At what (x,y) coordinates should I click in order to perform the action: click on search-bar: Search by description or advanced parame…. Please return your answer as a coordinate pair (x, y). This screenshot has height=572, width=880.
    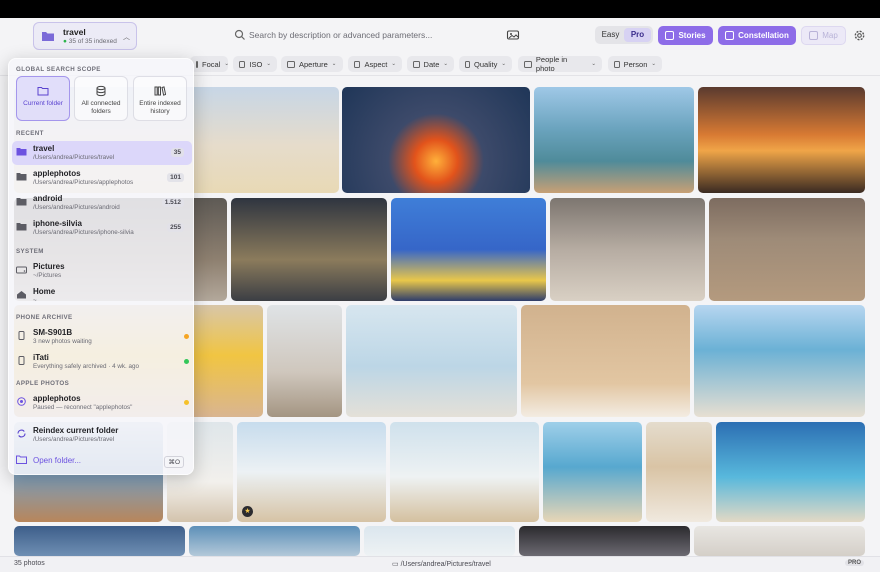
    Looking at the image, I should click on (376, 35).